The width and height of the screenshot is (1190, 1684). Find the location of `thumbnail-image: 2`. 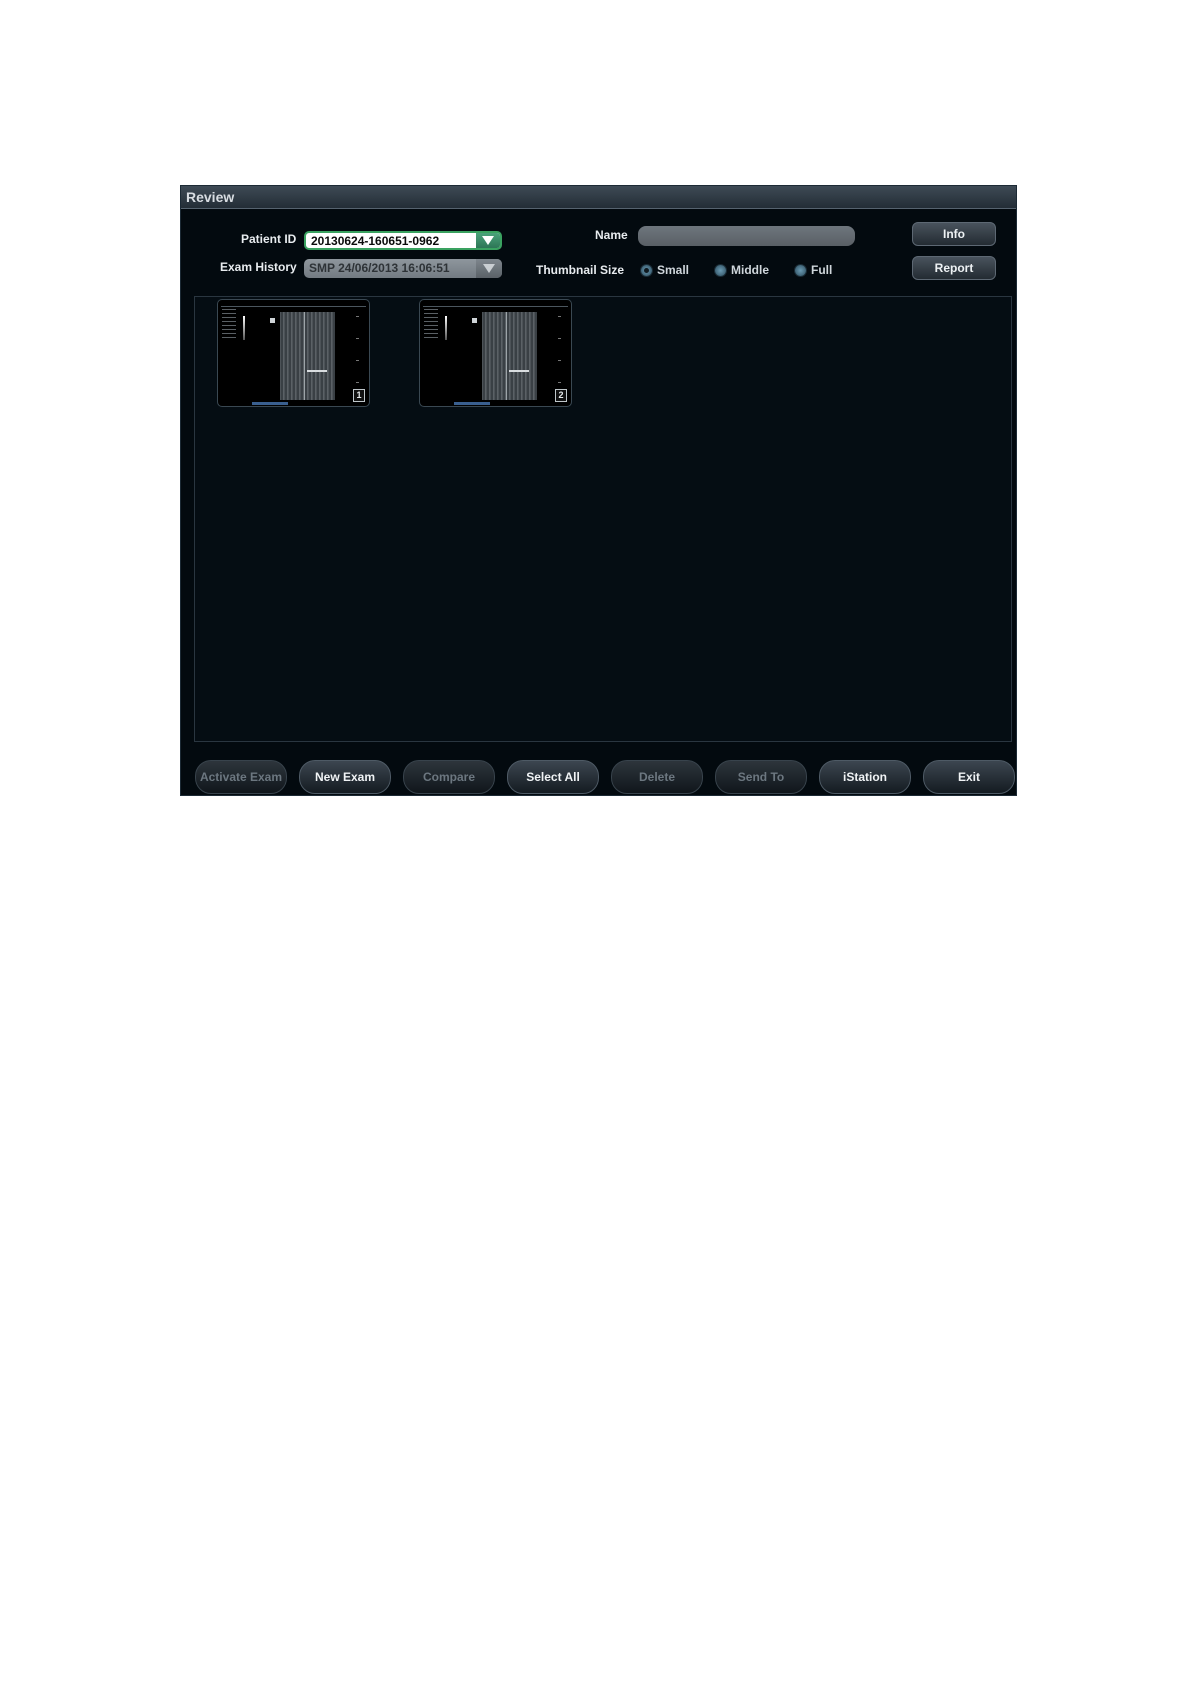

thumbnail-image: 2 is located at coordinates (495, 353).